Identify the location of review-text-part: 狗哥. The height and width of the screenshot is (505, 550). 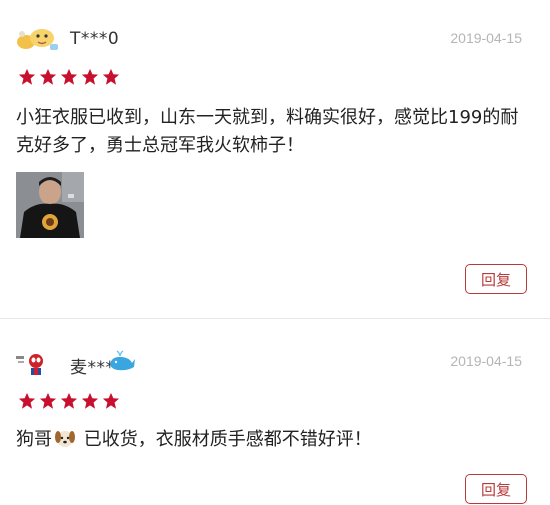
(34, 439).